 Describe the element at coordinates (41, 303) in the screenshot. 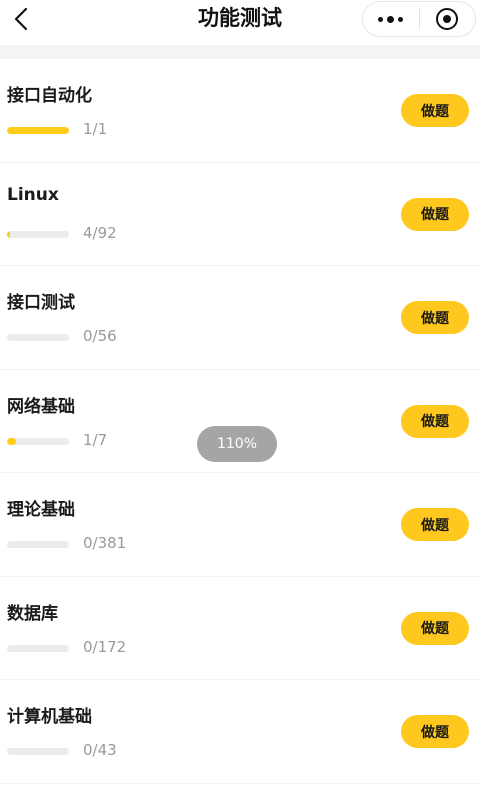

I see `category-name: 接口测试` at that location.